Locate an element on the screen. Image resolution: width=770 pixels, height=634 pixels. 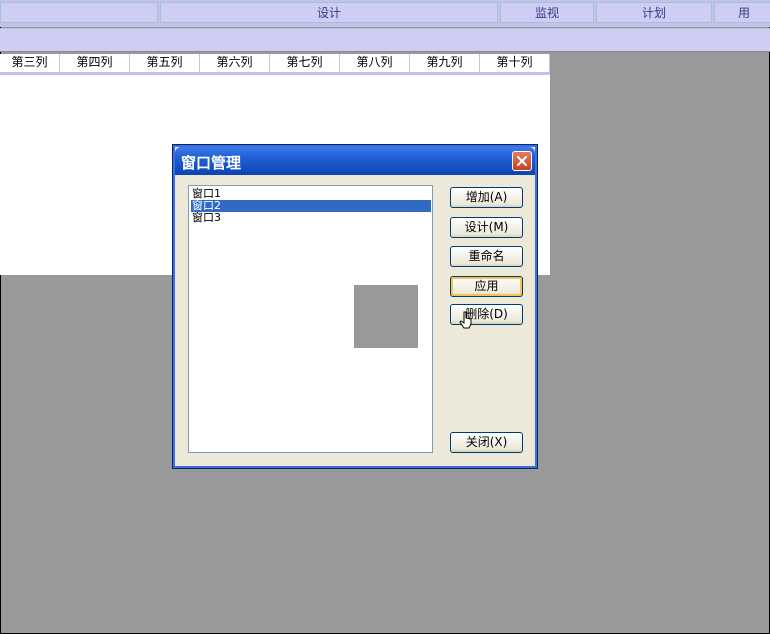
column-header: 第十列 is located at coordinates (515, 63).